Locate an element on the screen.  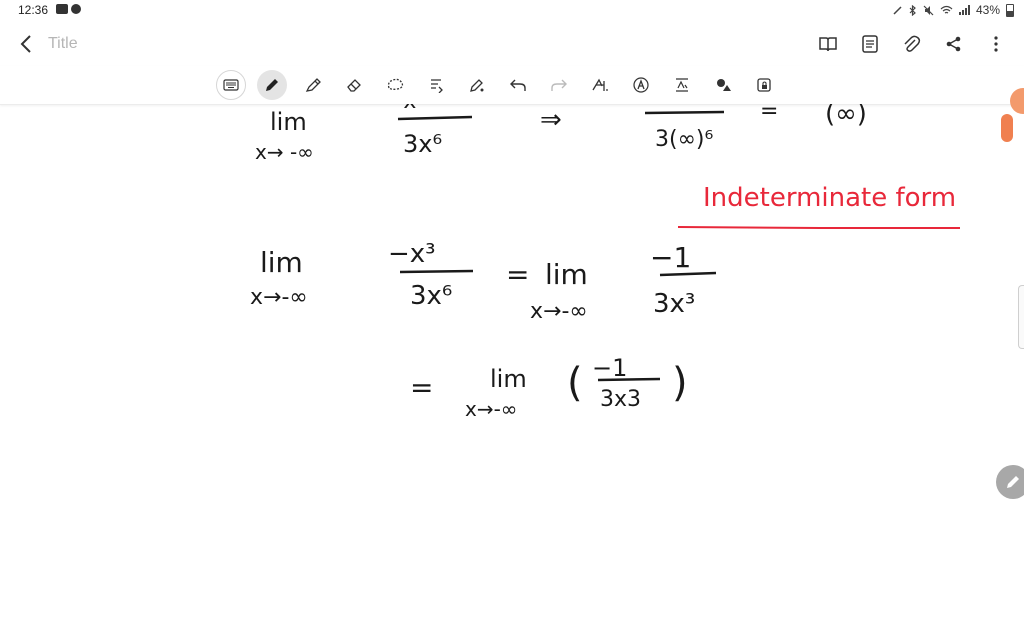
row1-sub: x→ -∞ is located at coordinates (284, 152).